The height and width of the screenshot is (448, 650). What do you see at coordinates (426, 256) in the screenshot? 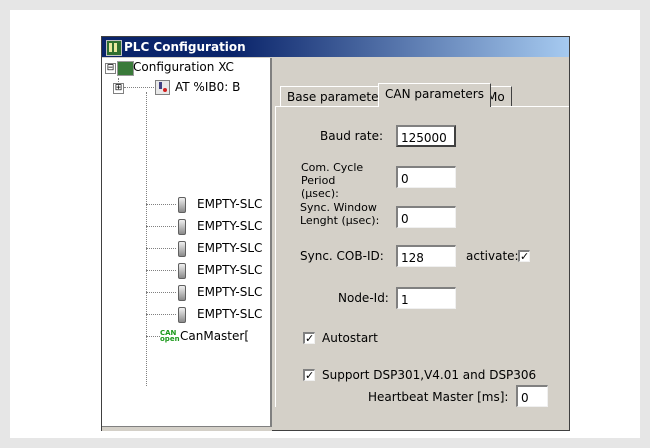
I see `sync-cob-field: 128` at bounding box center [426, 256].